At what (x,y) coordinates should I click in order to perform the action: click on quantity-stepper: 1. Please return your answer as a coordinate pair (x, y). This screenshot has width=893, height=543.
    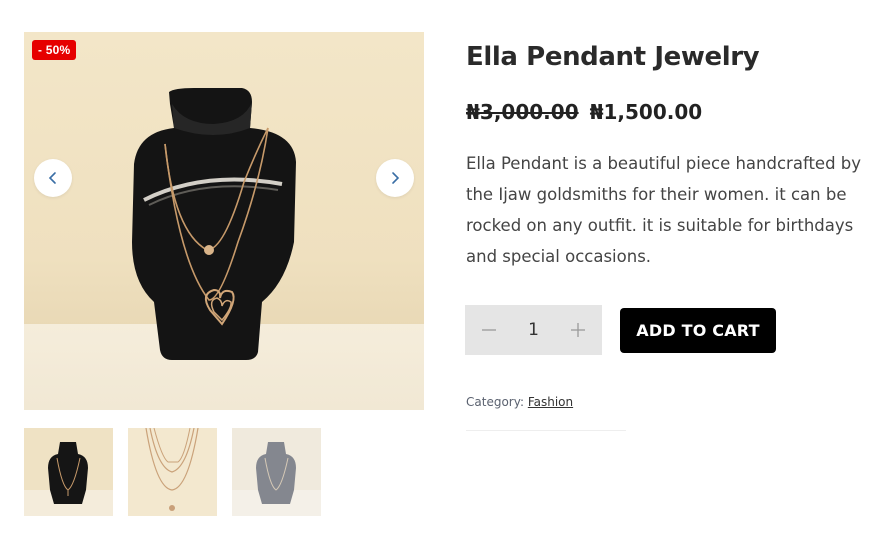
    Looking at the image, I should click on (533, 330).